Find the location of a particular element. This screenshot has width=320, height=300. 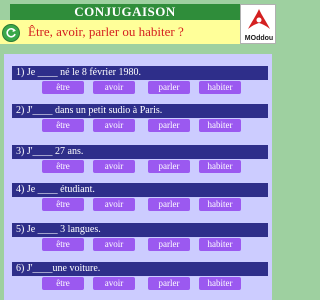

logo-text: MOddou is located at coordinates (259, 38).